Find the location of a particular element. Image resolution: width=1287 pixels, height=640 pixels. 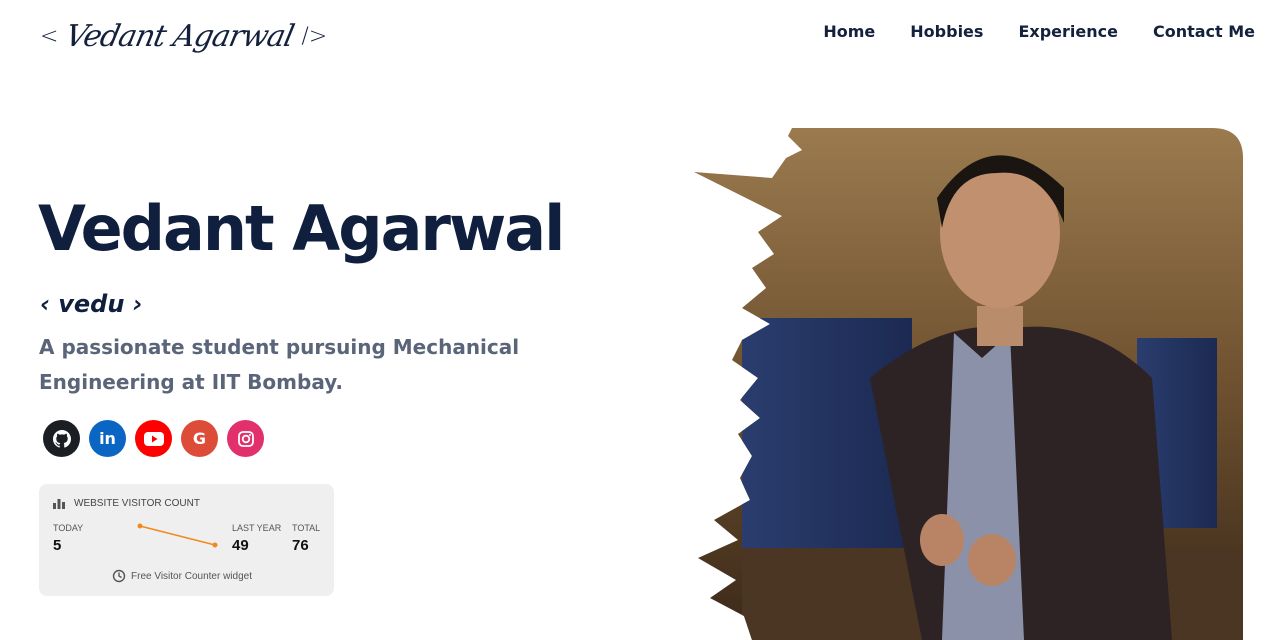

youtube-icon is located at coordinates (153, 438).